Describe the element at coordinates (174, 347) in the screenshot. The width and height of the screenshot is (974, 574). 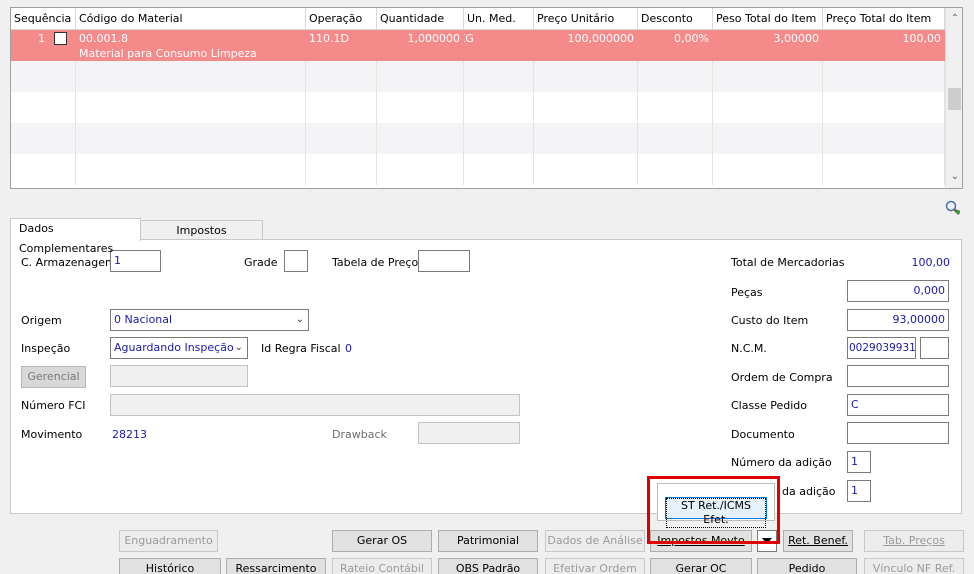
I see `inspecao-value: Aguardando Inspeção` at that location.